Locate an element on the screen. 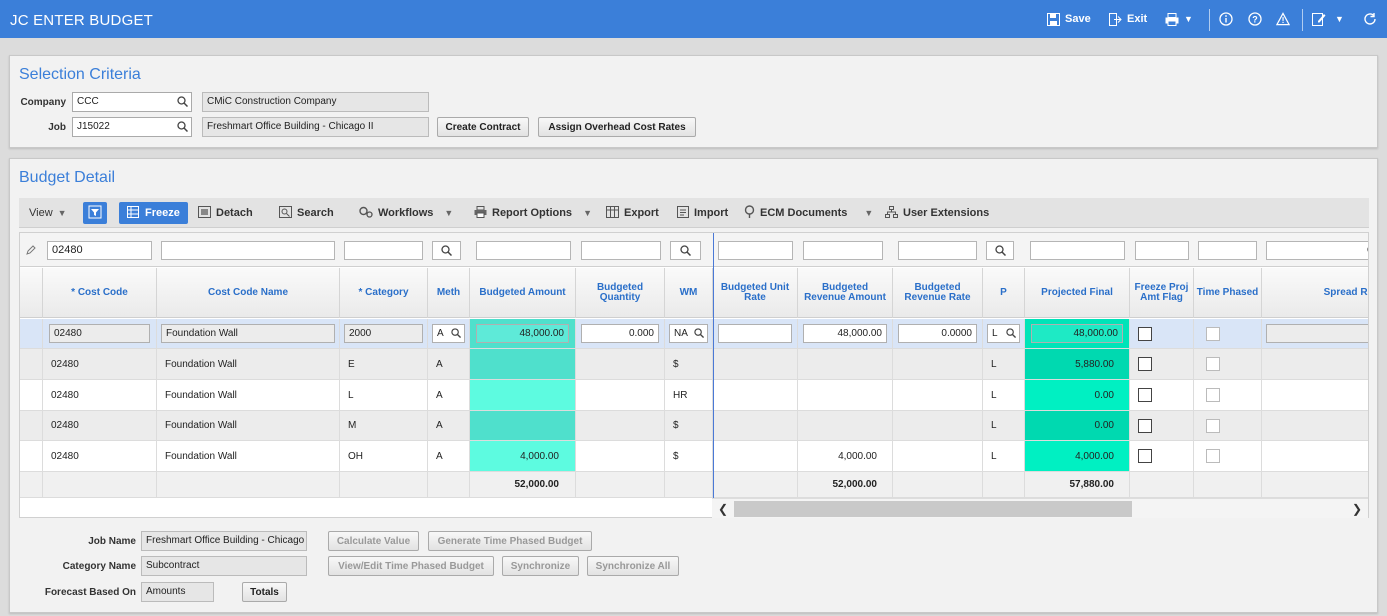 The image size is (1387, 616). filter-cost-code-name-input is located at coordinates (248, 250).